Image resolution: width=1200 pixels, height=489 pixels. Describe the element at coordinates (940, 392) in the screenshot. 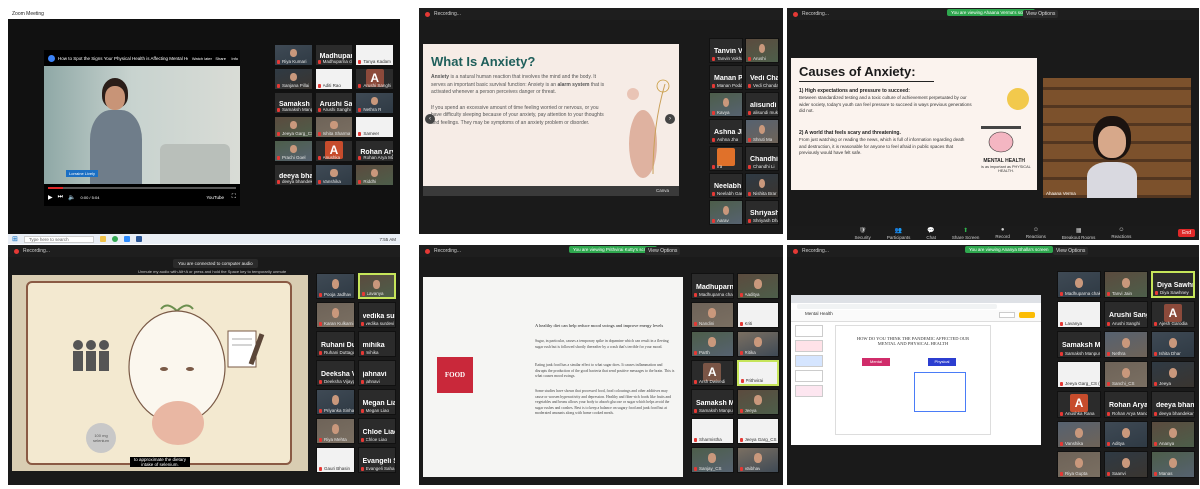

I see `selected-textbox` at that location.